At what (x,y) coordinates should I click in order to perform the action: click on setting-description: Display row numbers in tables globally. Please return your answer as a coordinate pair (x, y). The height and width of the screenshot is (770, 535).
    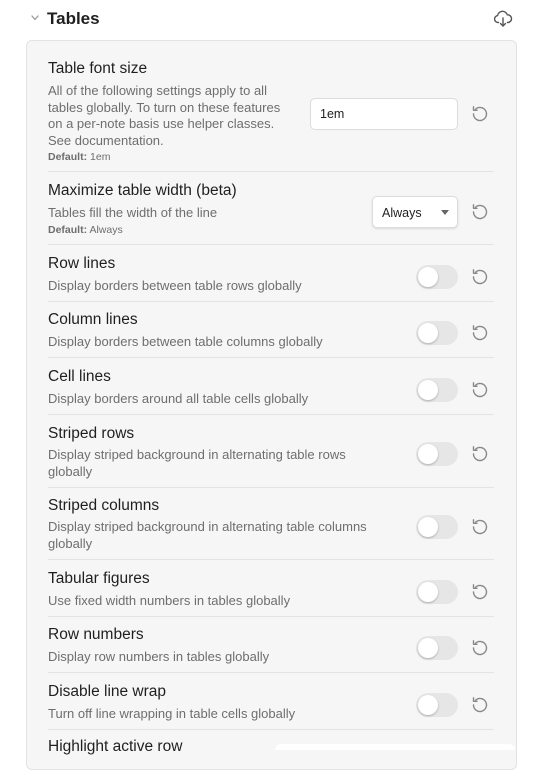
    Looking at the image, I should click on (159, 656).